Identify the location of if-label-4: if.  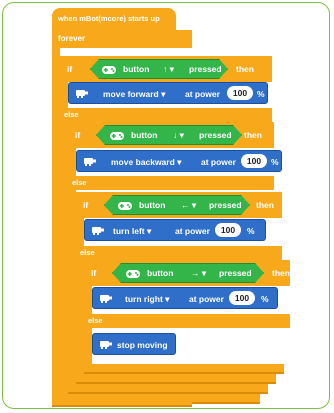
(94, 273).